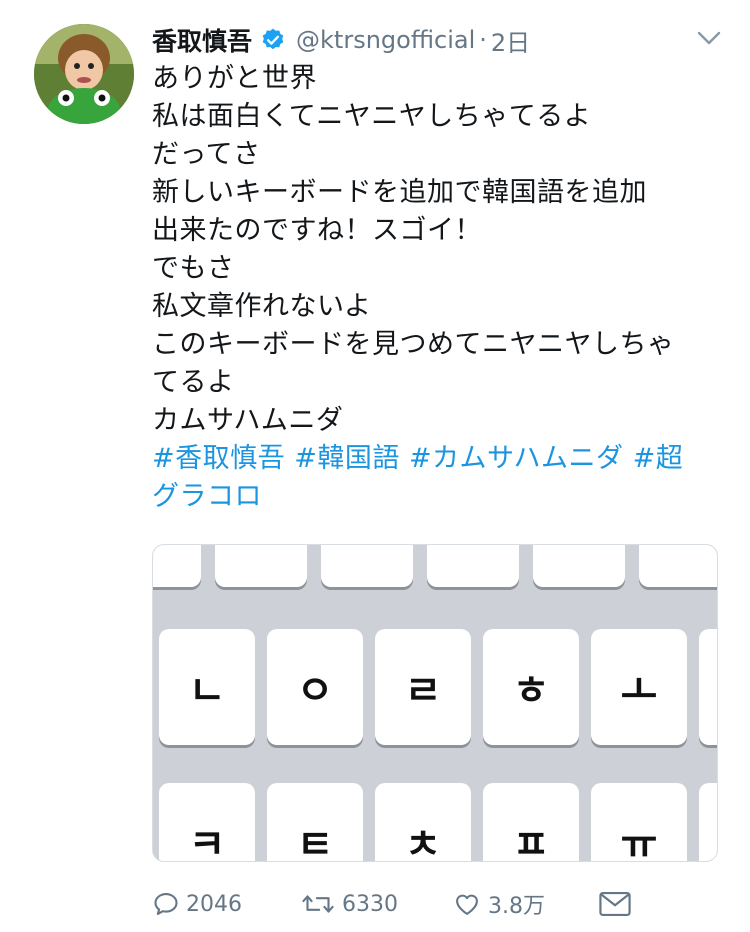 Image resolution: width=750 pixels, height=932 pixels. I want to click on hashtag-link: #超, so click(658, 458).